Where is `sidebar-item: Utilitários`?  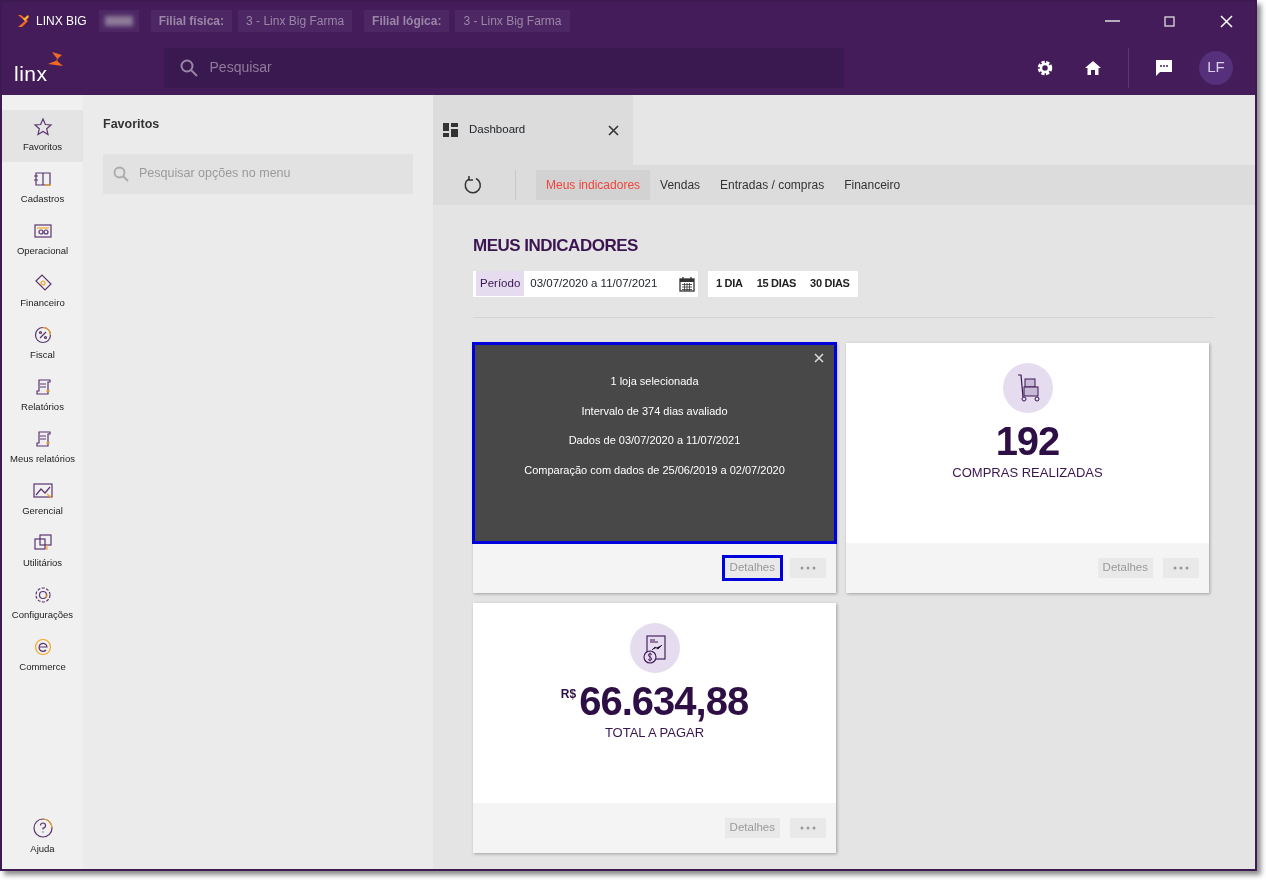 sidebar-item: Utilitários is located at coordinates (42, 552).